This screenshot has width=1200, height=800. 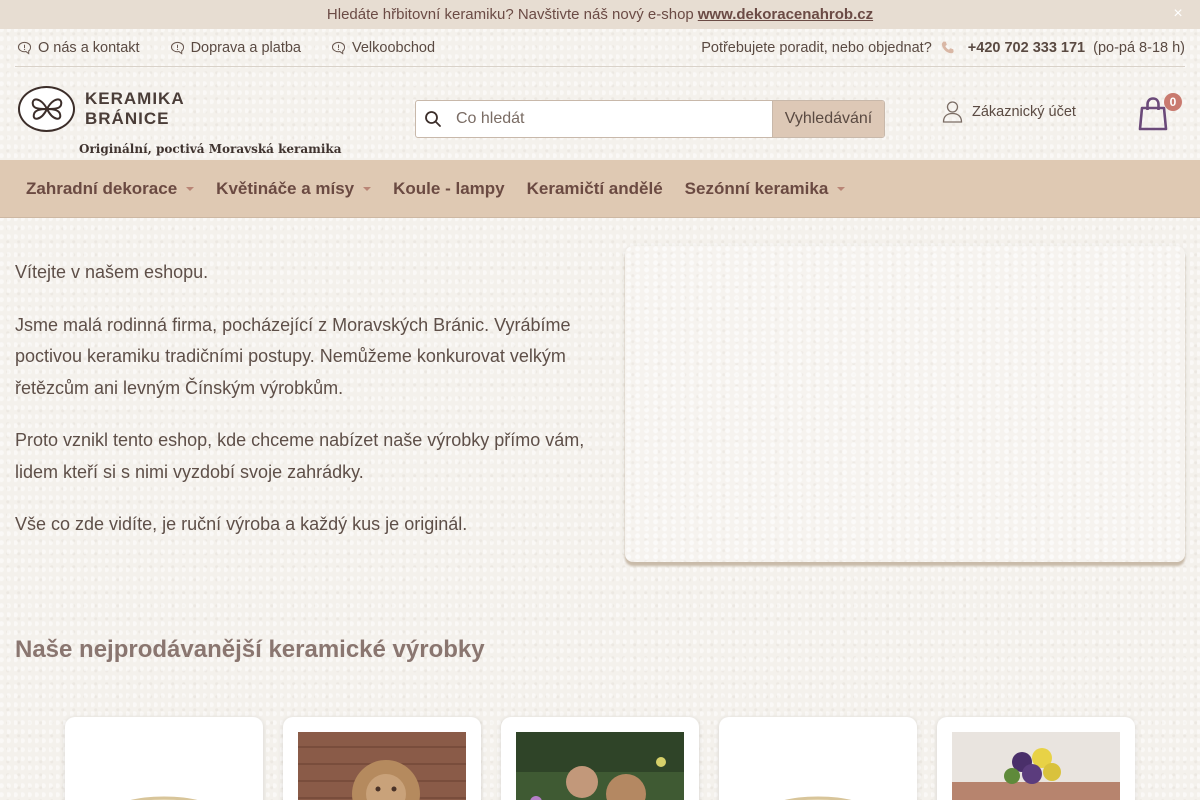 I want to click on logo-line-2: BRÁNICE, so click(x=127, y=118).